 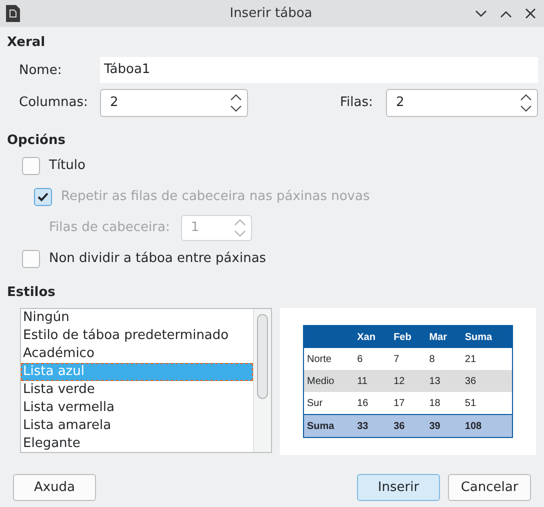 I want to click on preview-total-cell: 33, so click(x=372, y=426).